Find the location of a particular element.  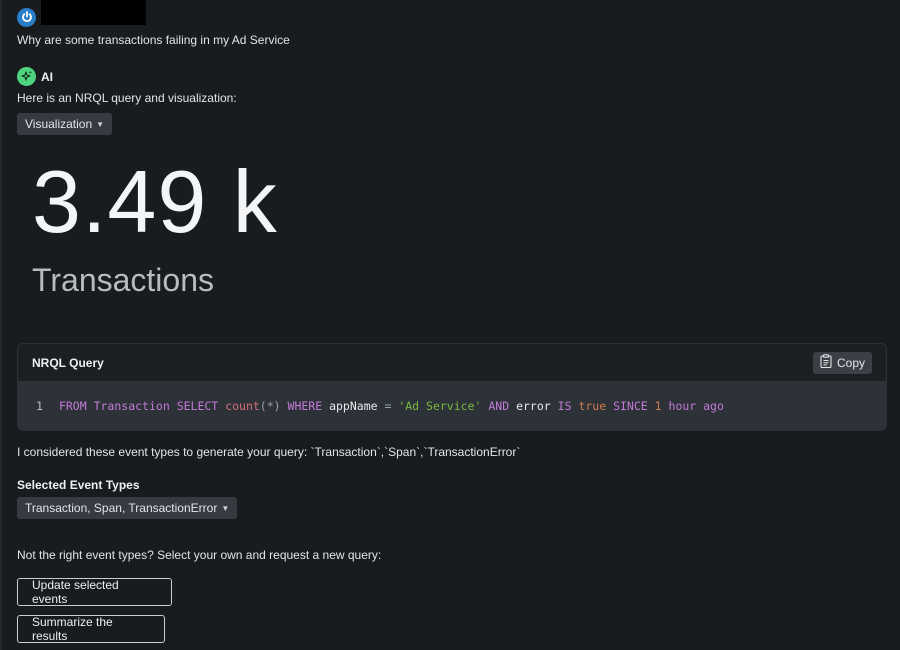

code-token: true is located at coordinates (592, 405).